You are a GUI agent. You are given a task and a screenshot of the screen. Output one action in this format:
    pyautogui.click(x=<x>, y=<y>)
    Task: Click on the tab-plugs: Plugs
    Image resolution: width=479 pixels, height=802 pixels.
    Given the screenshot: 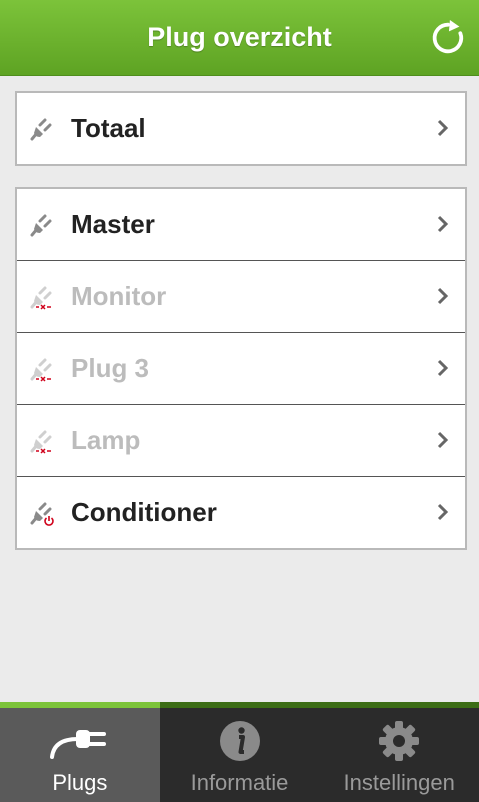 What is the action you would take?
    pyautogui.click(x=80, y=752)
    